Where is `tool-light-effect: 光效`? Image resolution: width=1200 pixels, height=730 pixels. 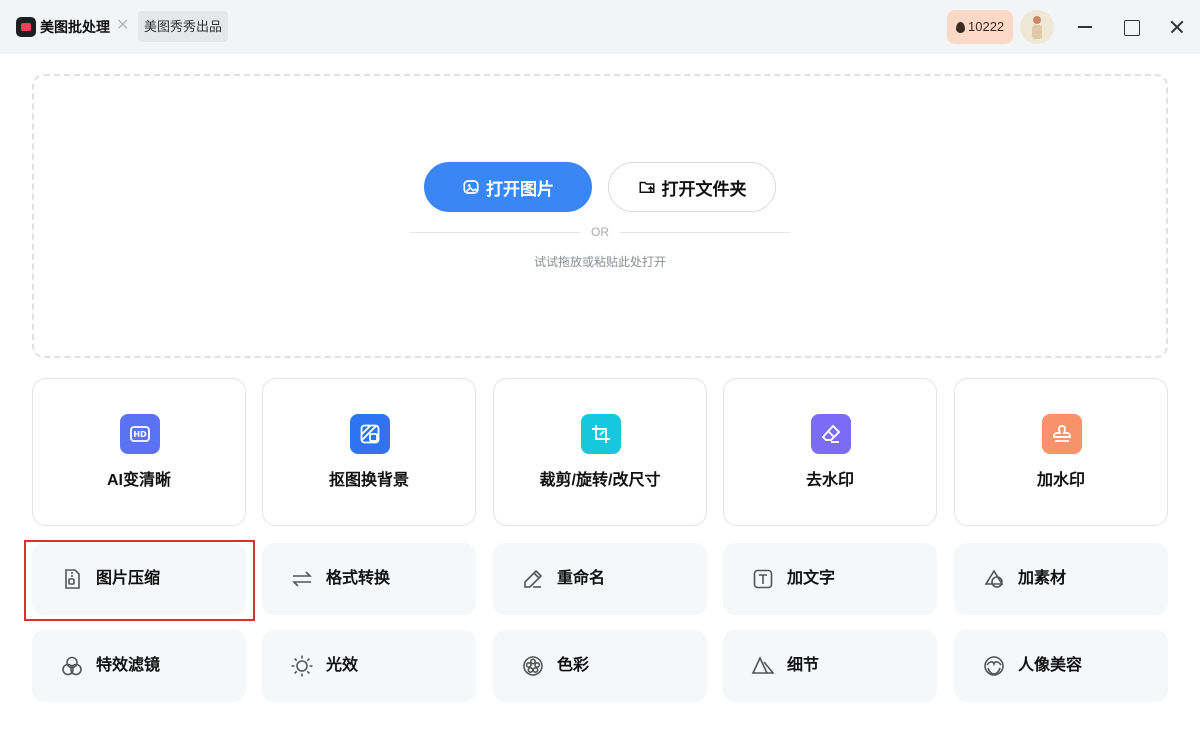 tool-light-effect: 光效 is located at coordinates (369, 666).